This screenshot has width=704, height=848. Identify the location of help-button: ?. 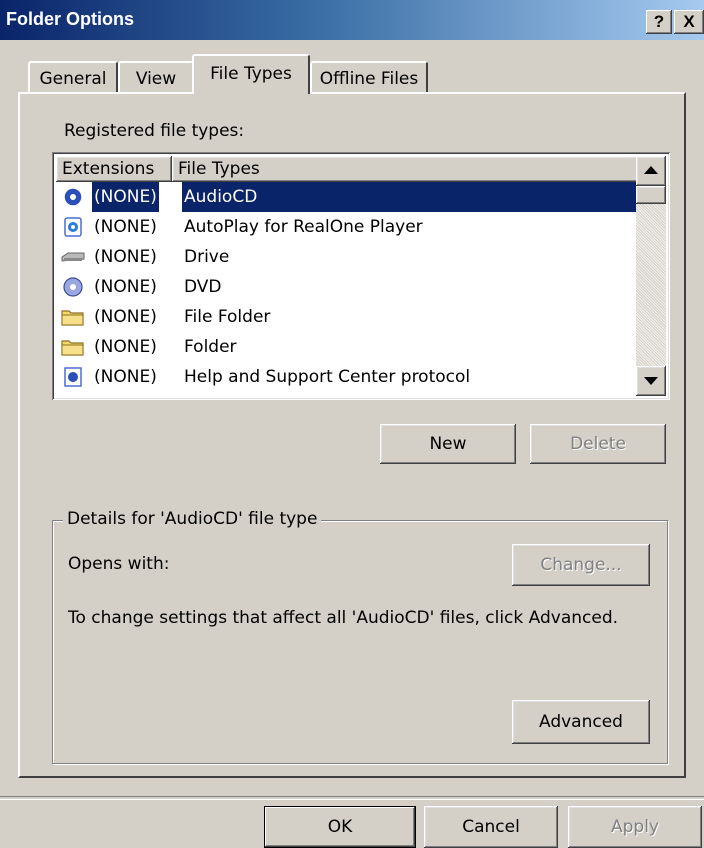
(659, 22).